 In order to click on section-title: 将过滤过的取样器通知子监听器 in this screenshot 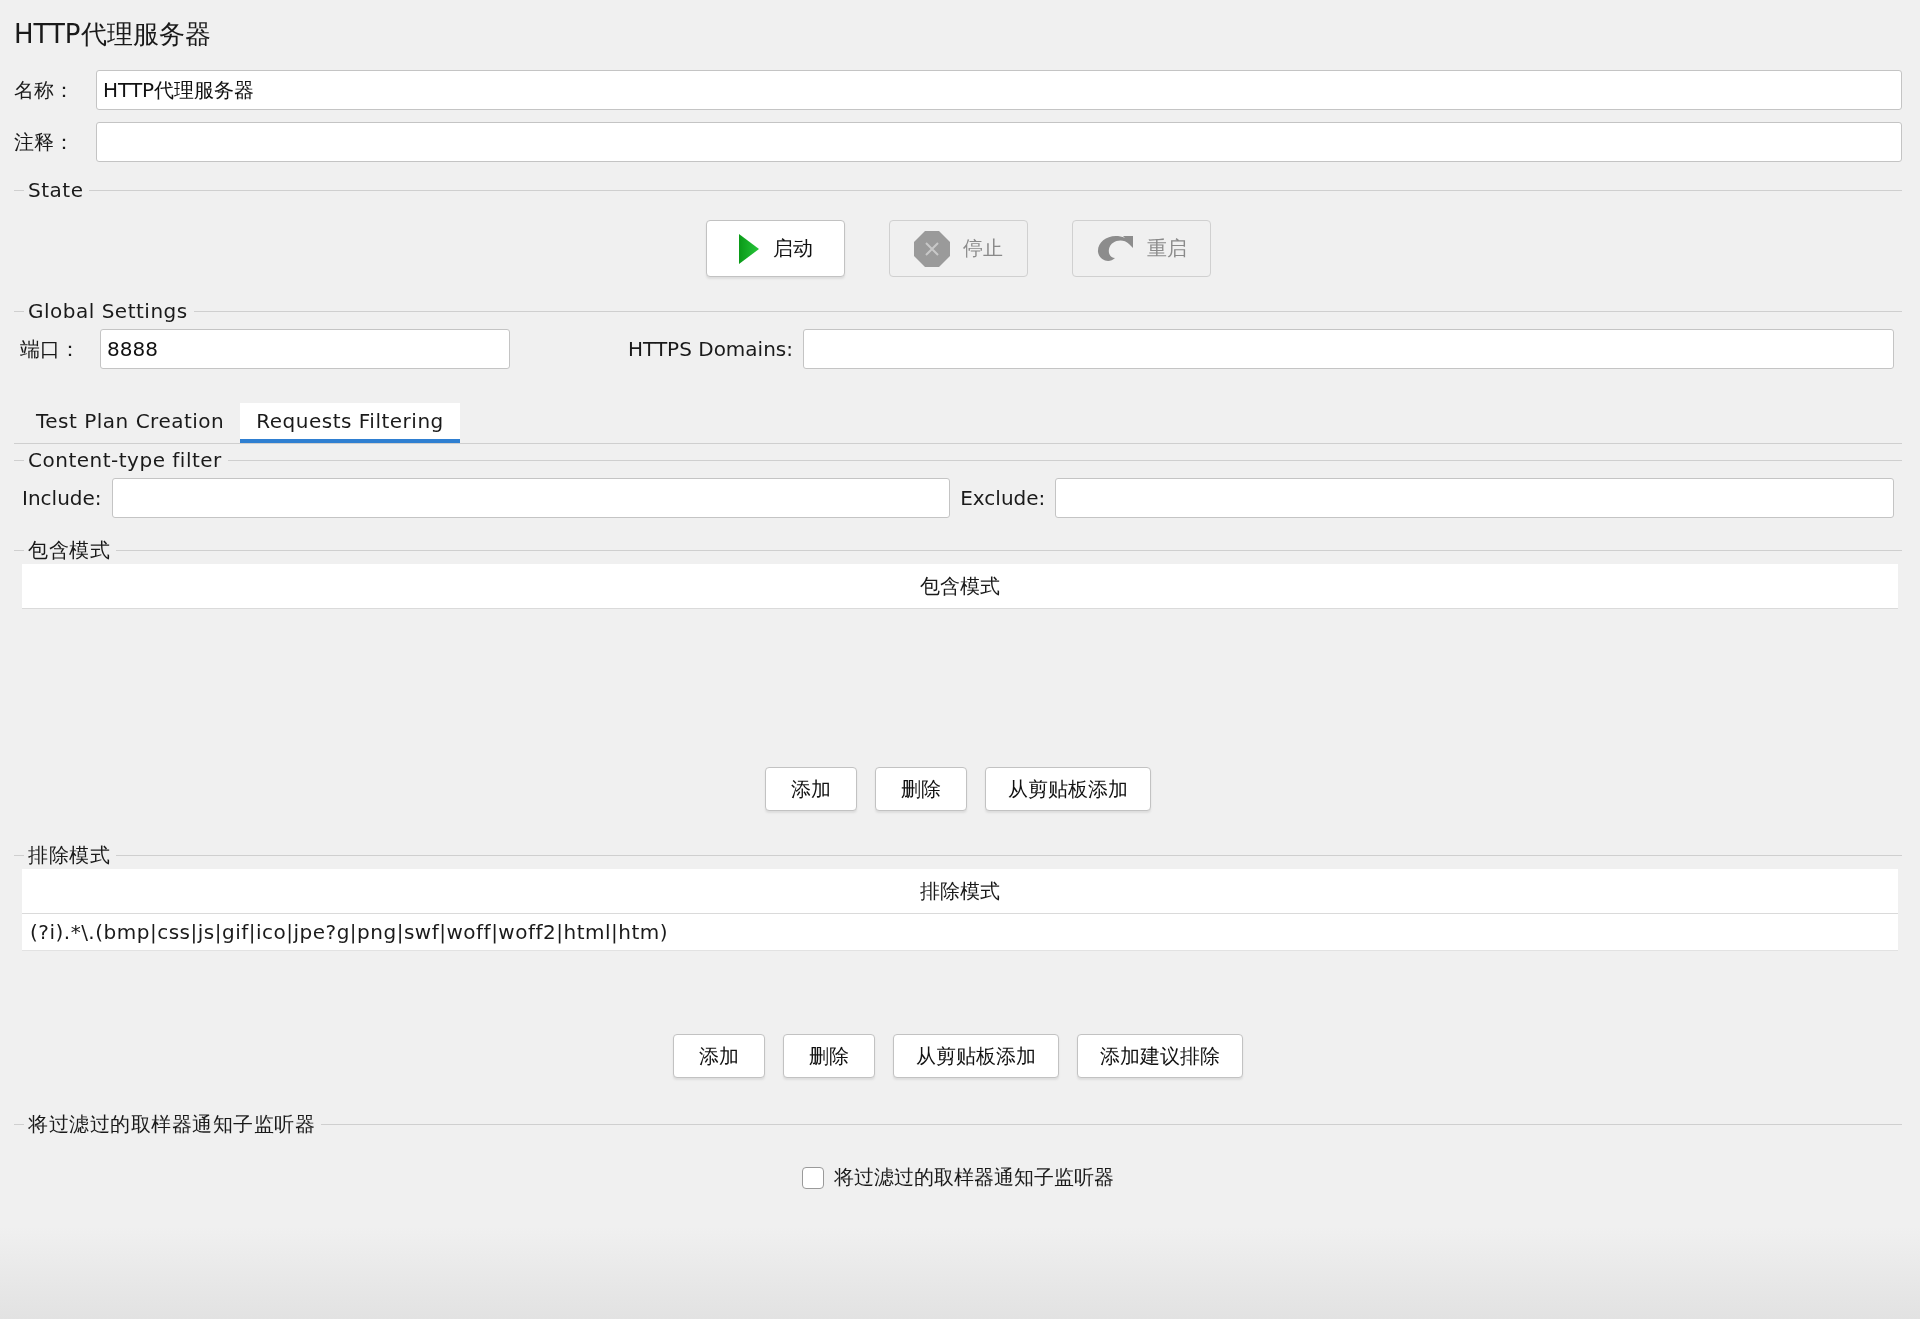, I will do `click(171, 1124)`.